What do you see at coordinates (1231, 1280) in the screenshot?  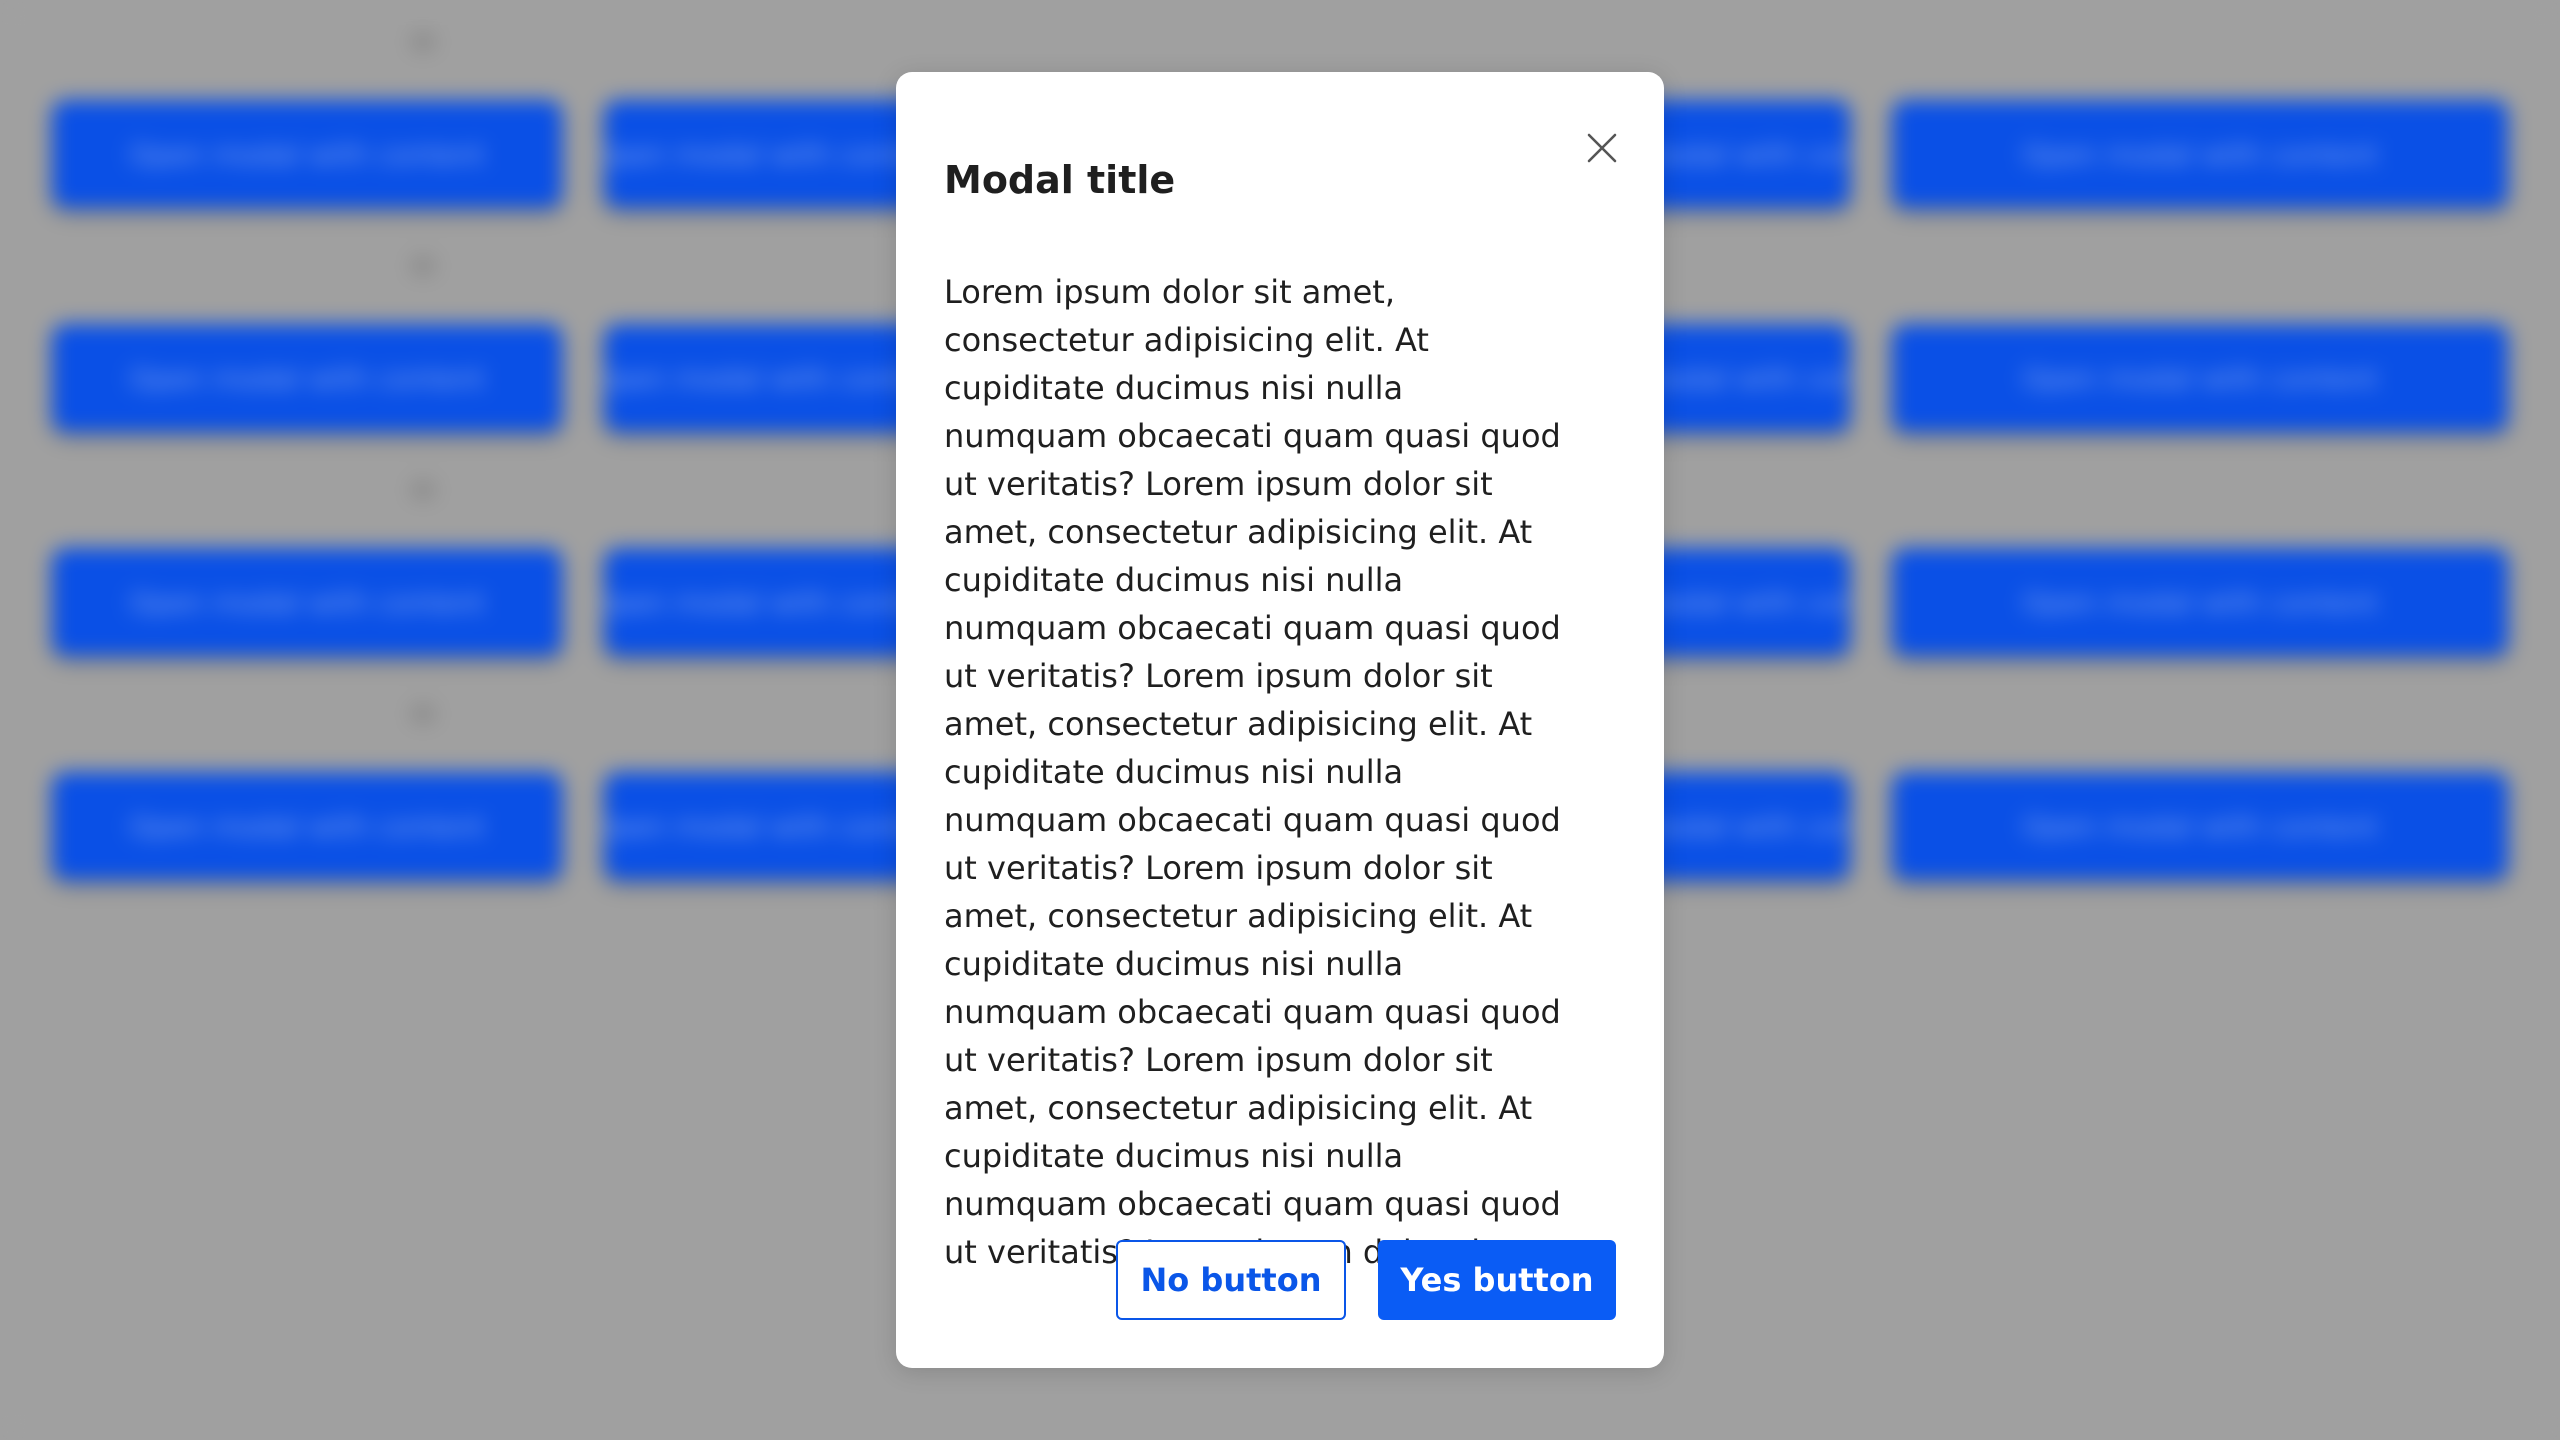 I see `no-button: No button` at bounding box center [1231, 1280].